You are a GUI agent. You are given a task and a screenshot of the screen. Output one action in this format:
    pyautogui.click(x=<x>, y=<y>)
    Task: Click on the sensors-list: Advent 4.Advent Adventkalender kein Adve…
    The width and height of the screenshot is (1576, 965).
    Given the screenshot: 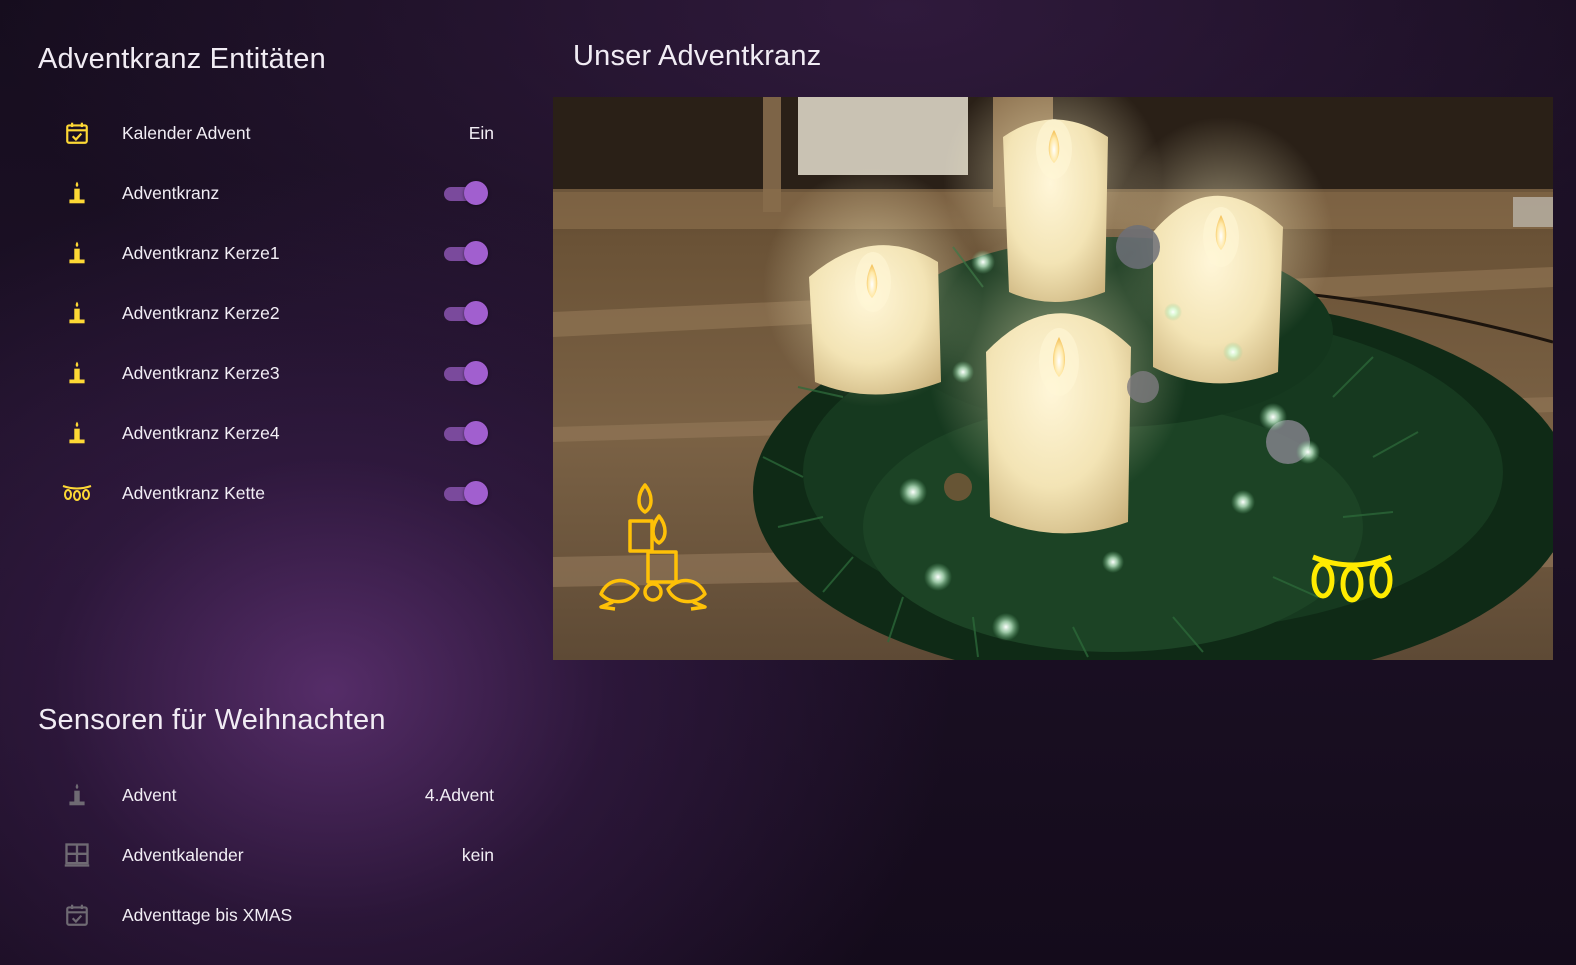 What is the action you would take?
    pyautogui.click(x=279, y=855)
    